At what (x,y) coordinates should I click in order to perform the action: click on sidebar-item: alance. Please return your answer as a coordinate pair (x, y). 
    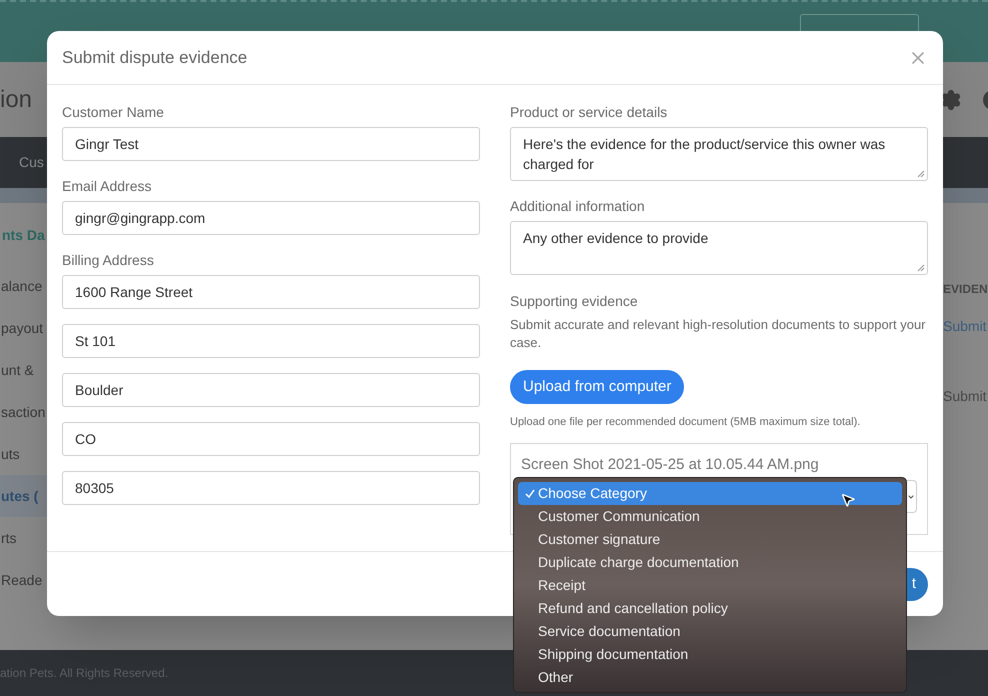
    Looking at the image, I should click on (23, 286).